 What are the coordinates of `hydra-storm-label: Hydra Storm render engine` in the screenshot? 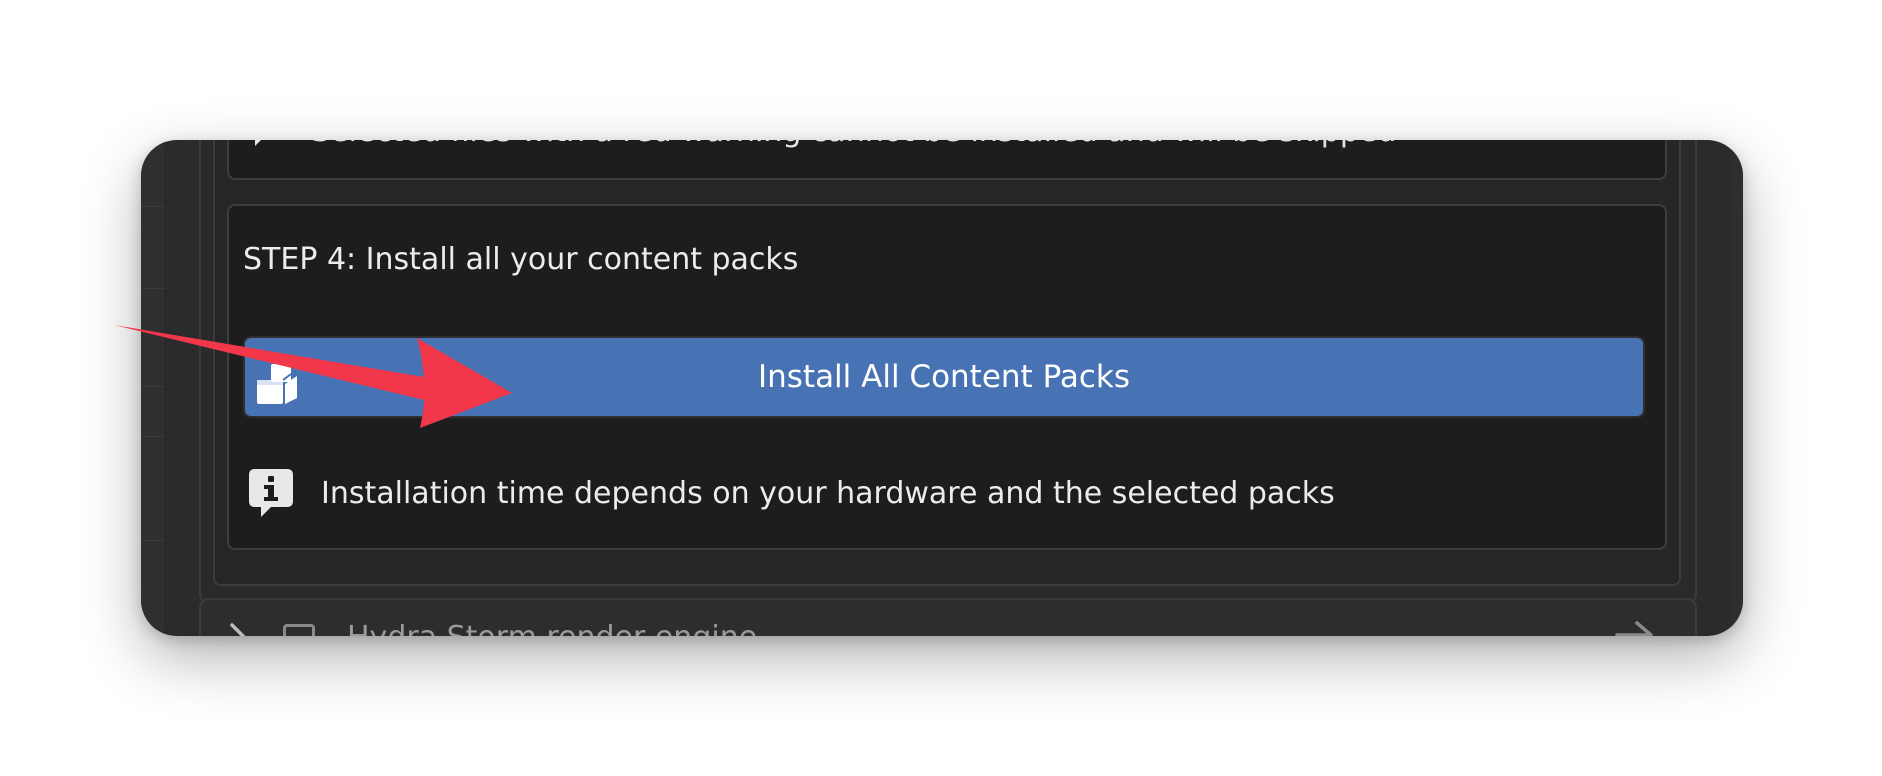 It's located at (552, 628).